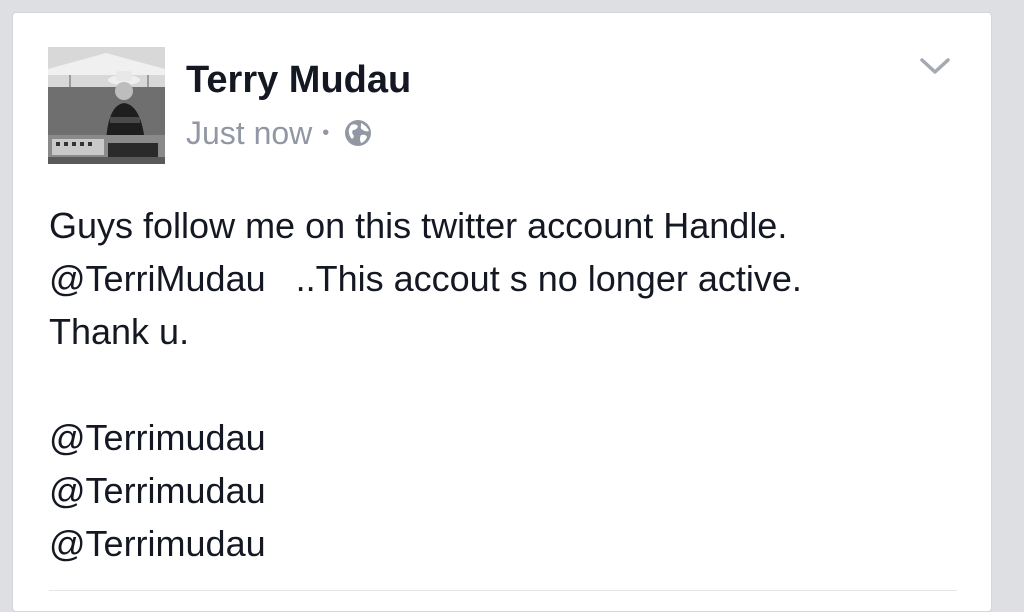 The height and width of the screenshot is (612, 1024). I want to click on post-text-line: Thank u., so click(119, 331).